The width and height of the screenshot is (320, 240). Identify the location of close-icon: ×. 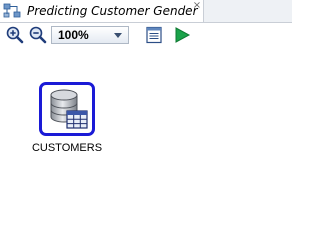
(197, 6).